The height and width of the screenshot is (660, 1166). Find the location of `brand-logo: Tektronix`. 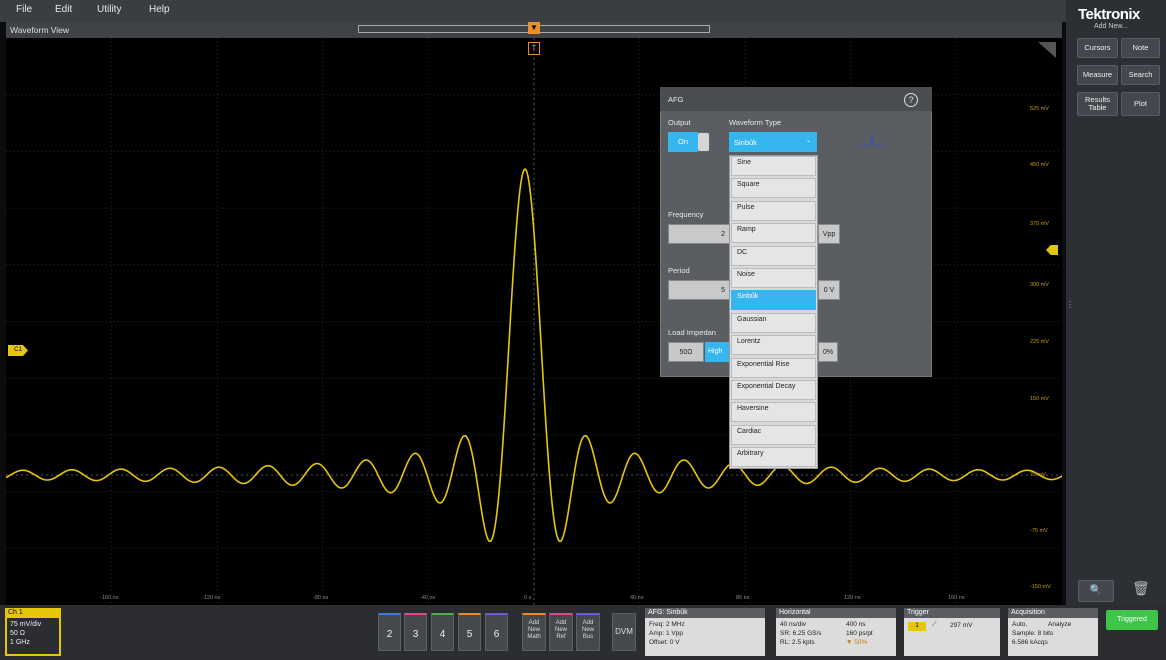

brand-logo: Tektronix is located at coordinates (1109, 14).